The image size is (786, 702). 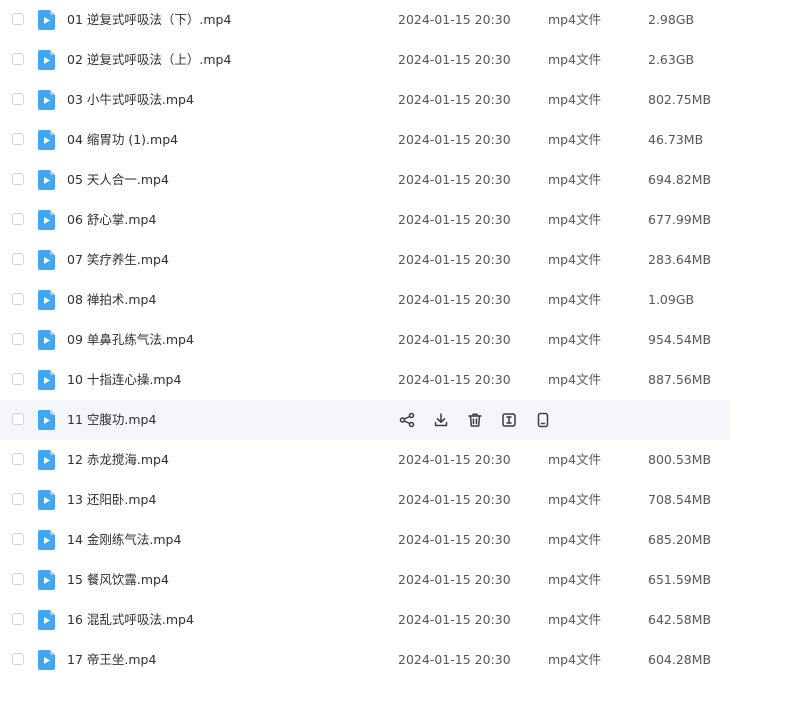 What do you see at coordinates (118, 260) in the screenshot?
I see `file-name: 07 笑疗养生.mp4` at bounding box center [118, 260].